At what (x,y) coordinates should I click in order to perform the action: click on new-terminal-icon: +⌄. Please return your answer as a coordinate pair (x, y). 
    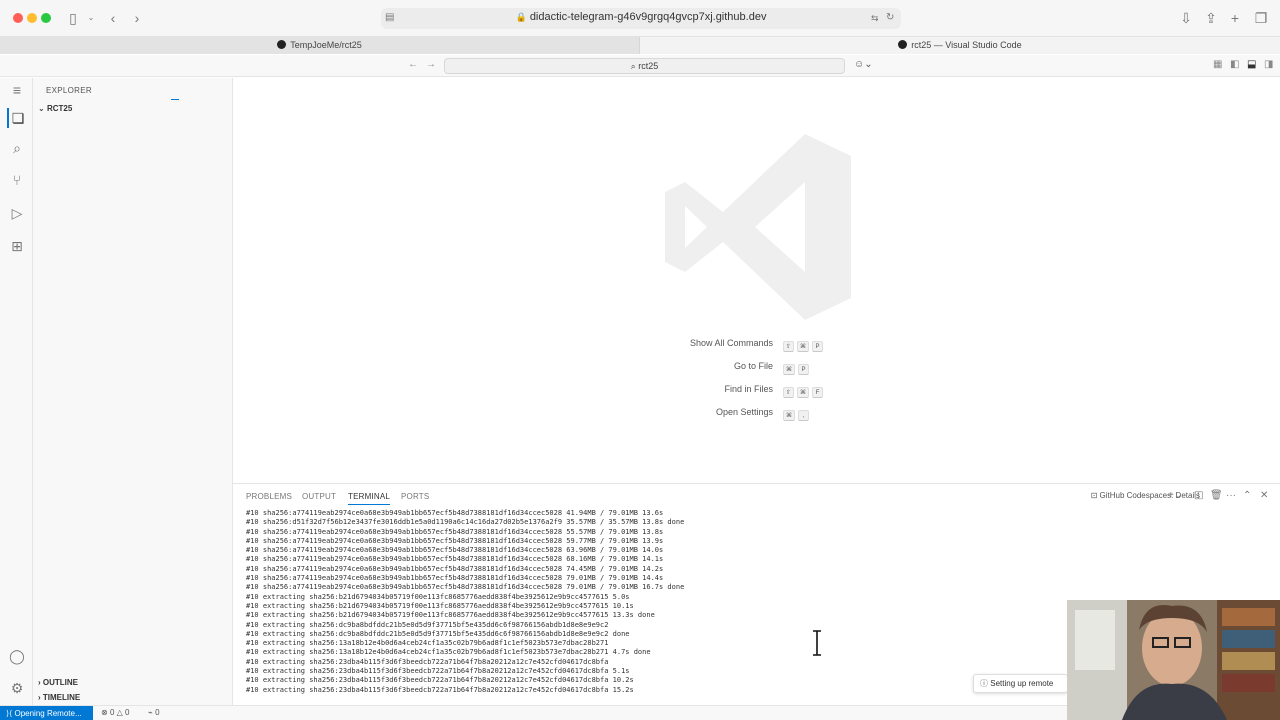
    Looking at the image, I should click on (1175, 495).